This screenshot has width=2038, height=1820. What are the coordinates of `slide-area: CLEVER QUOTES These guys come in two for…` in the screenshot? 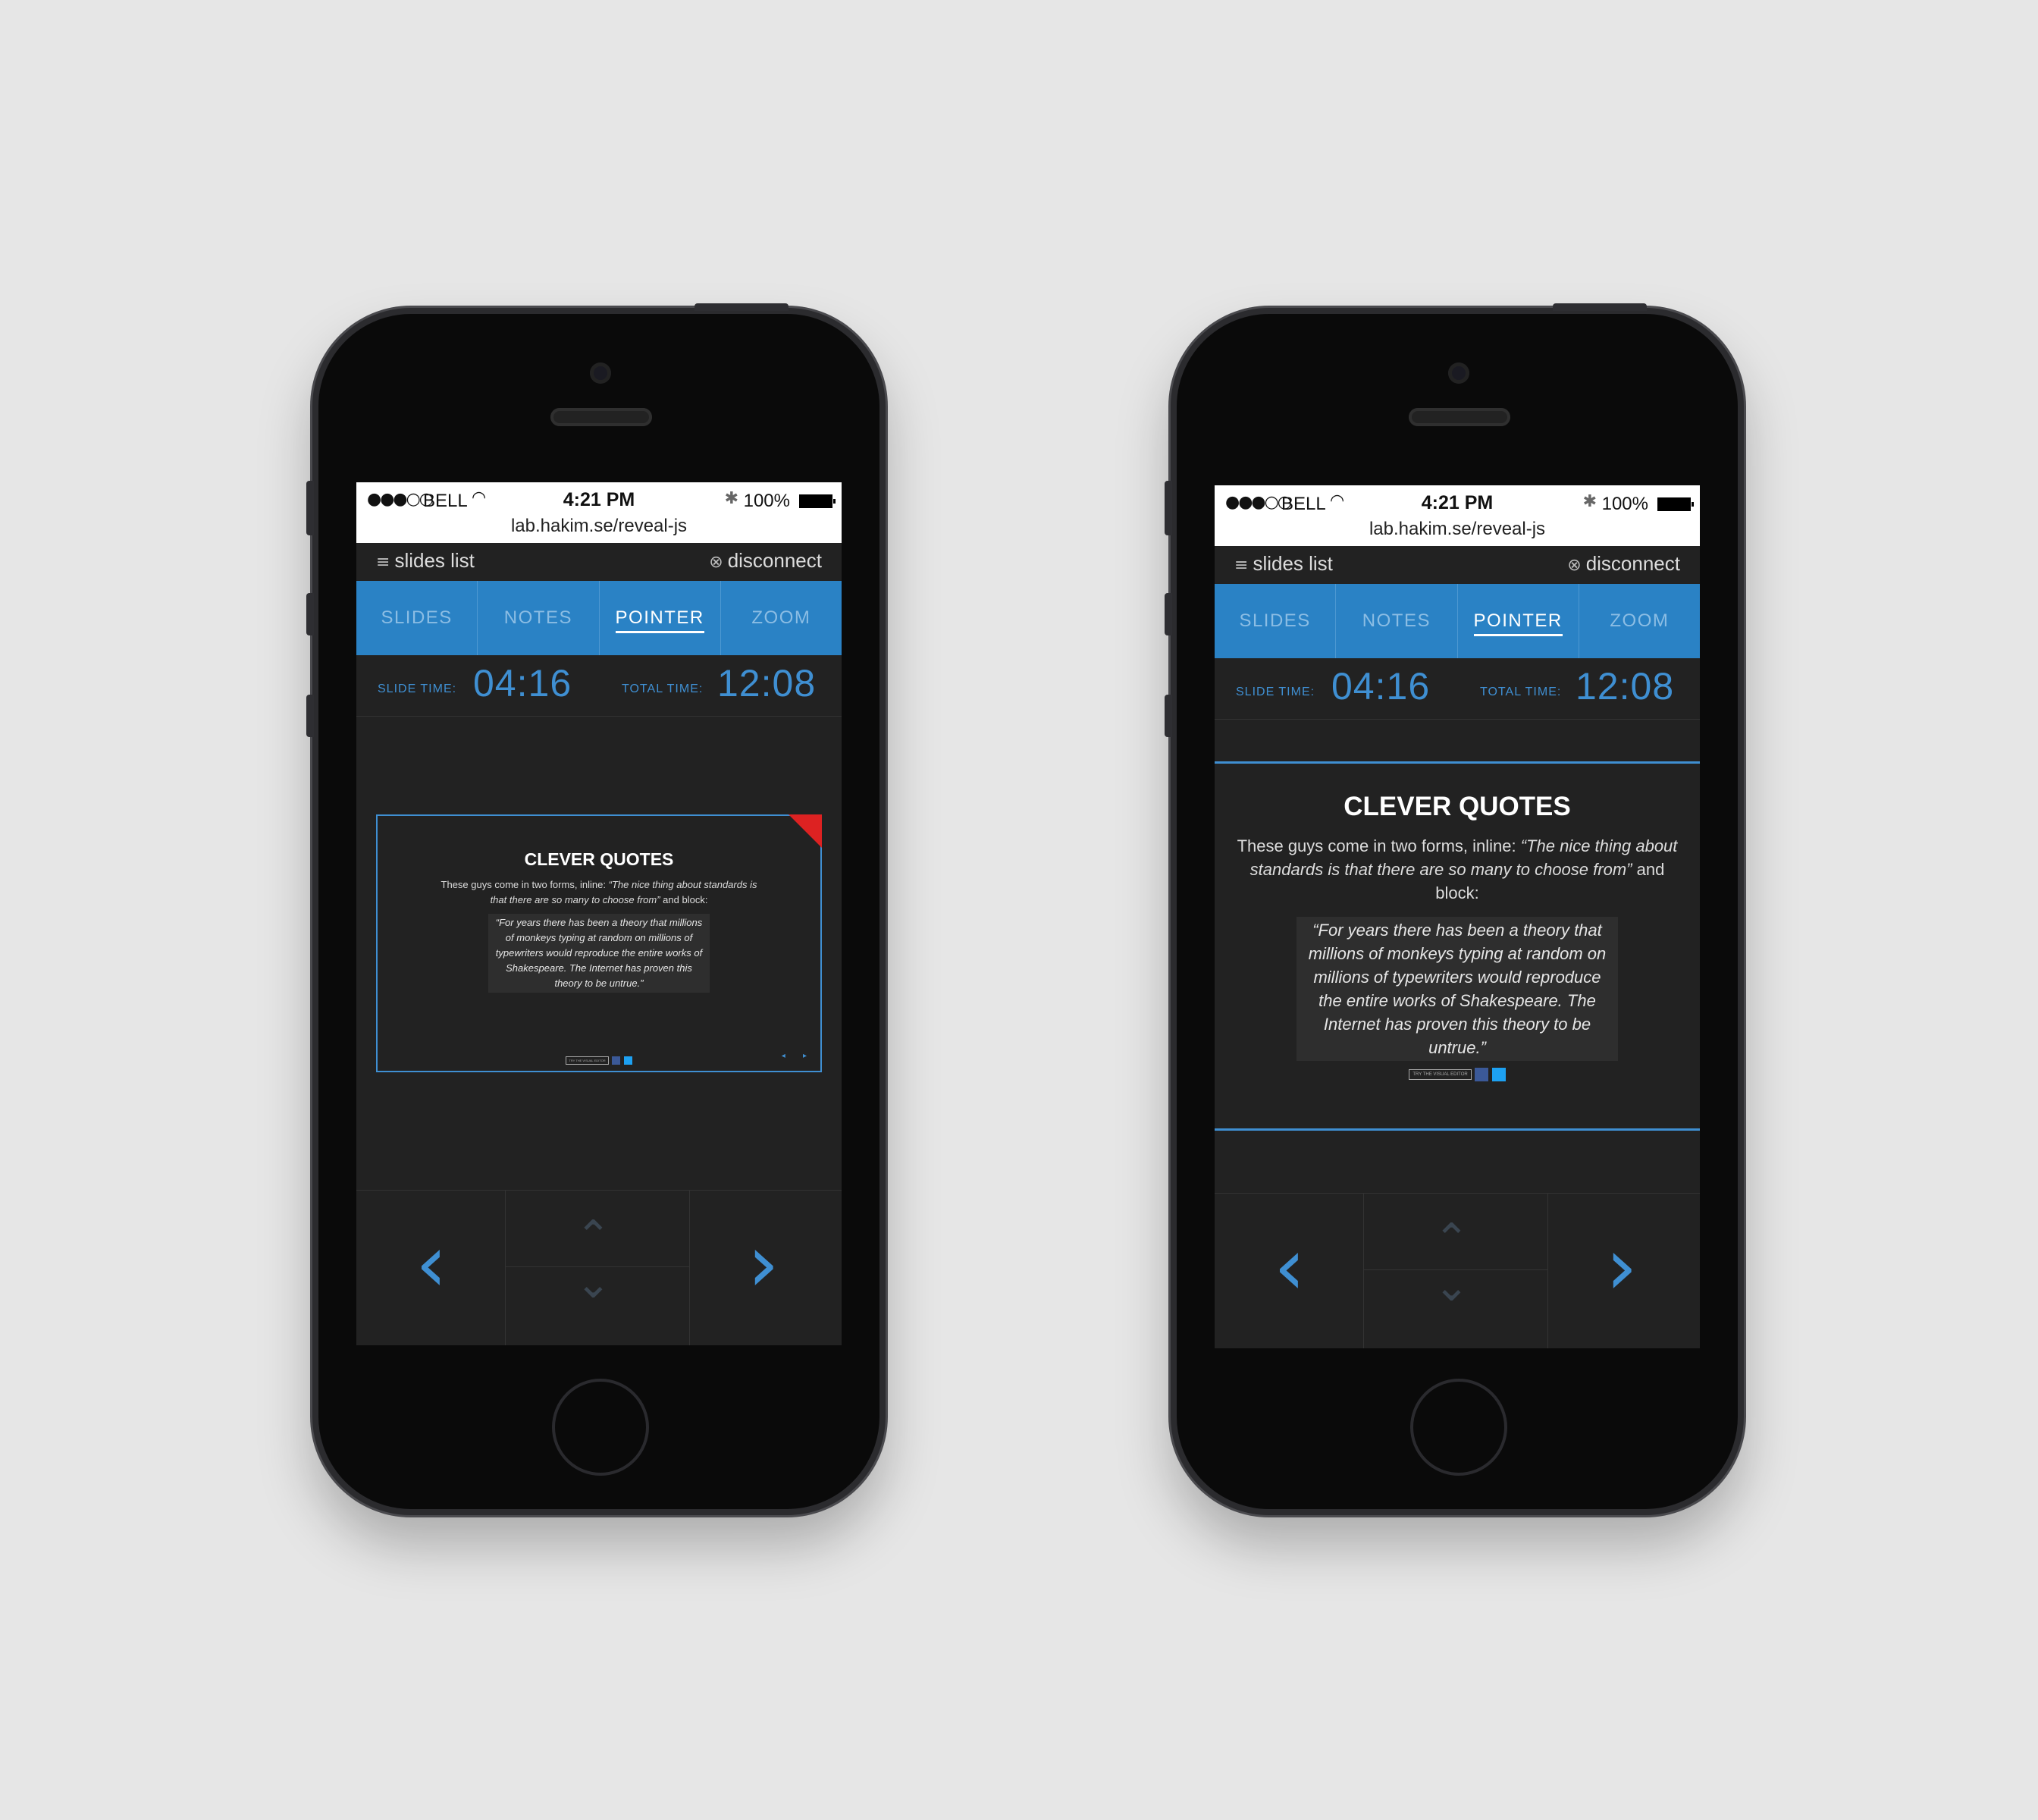 It's located at (599, 952).